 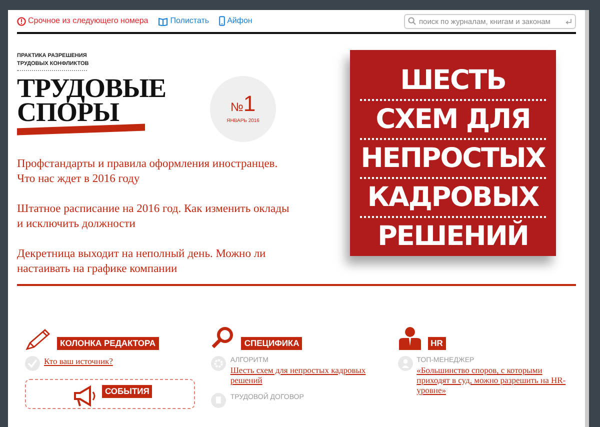 What do you see at coordinates (156, 217) in the screenshot?
I see `headline-link: Штатное расписание на 2016 год. Как изменить оклады и исключить должности` at bounding box center [156, 217].